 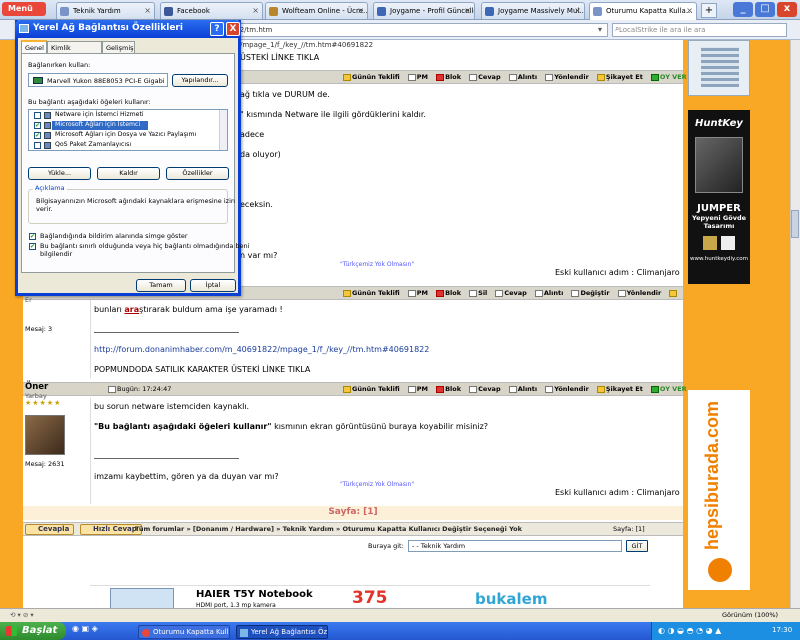 I want to click on tab-label: Facebook, so click(x=193, y=11).